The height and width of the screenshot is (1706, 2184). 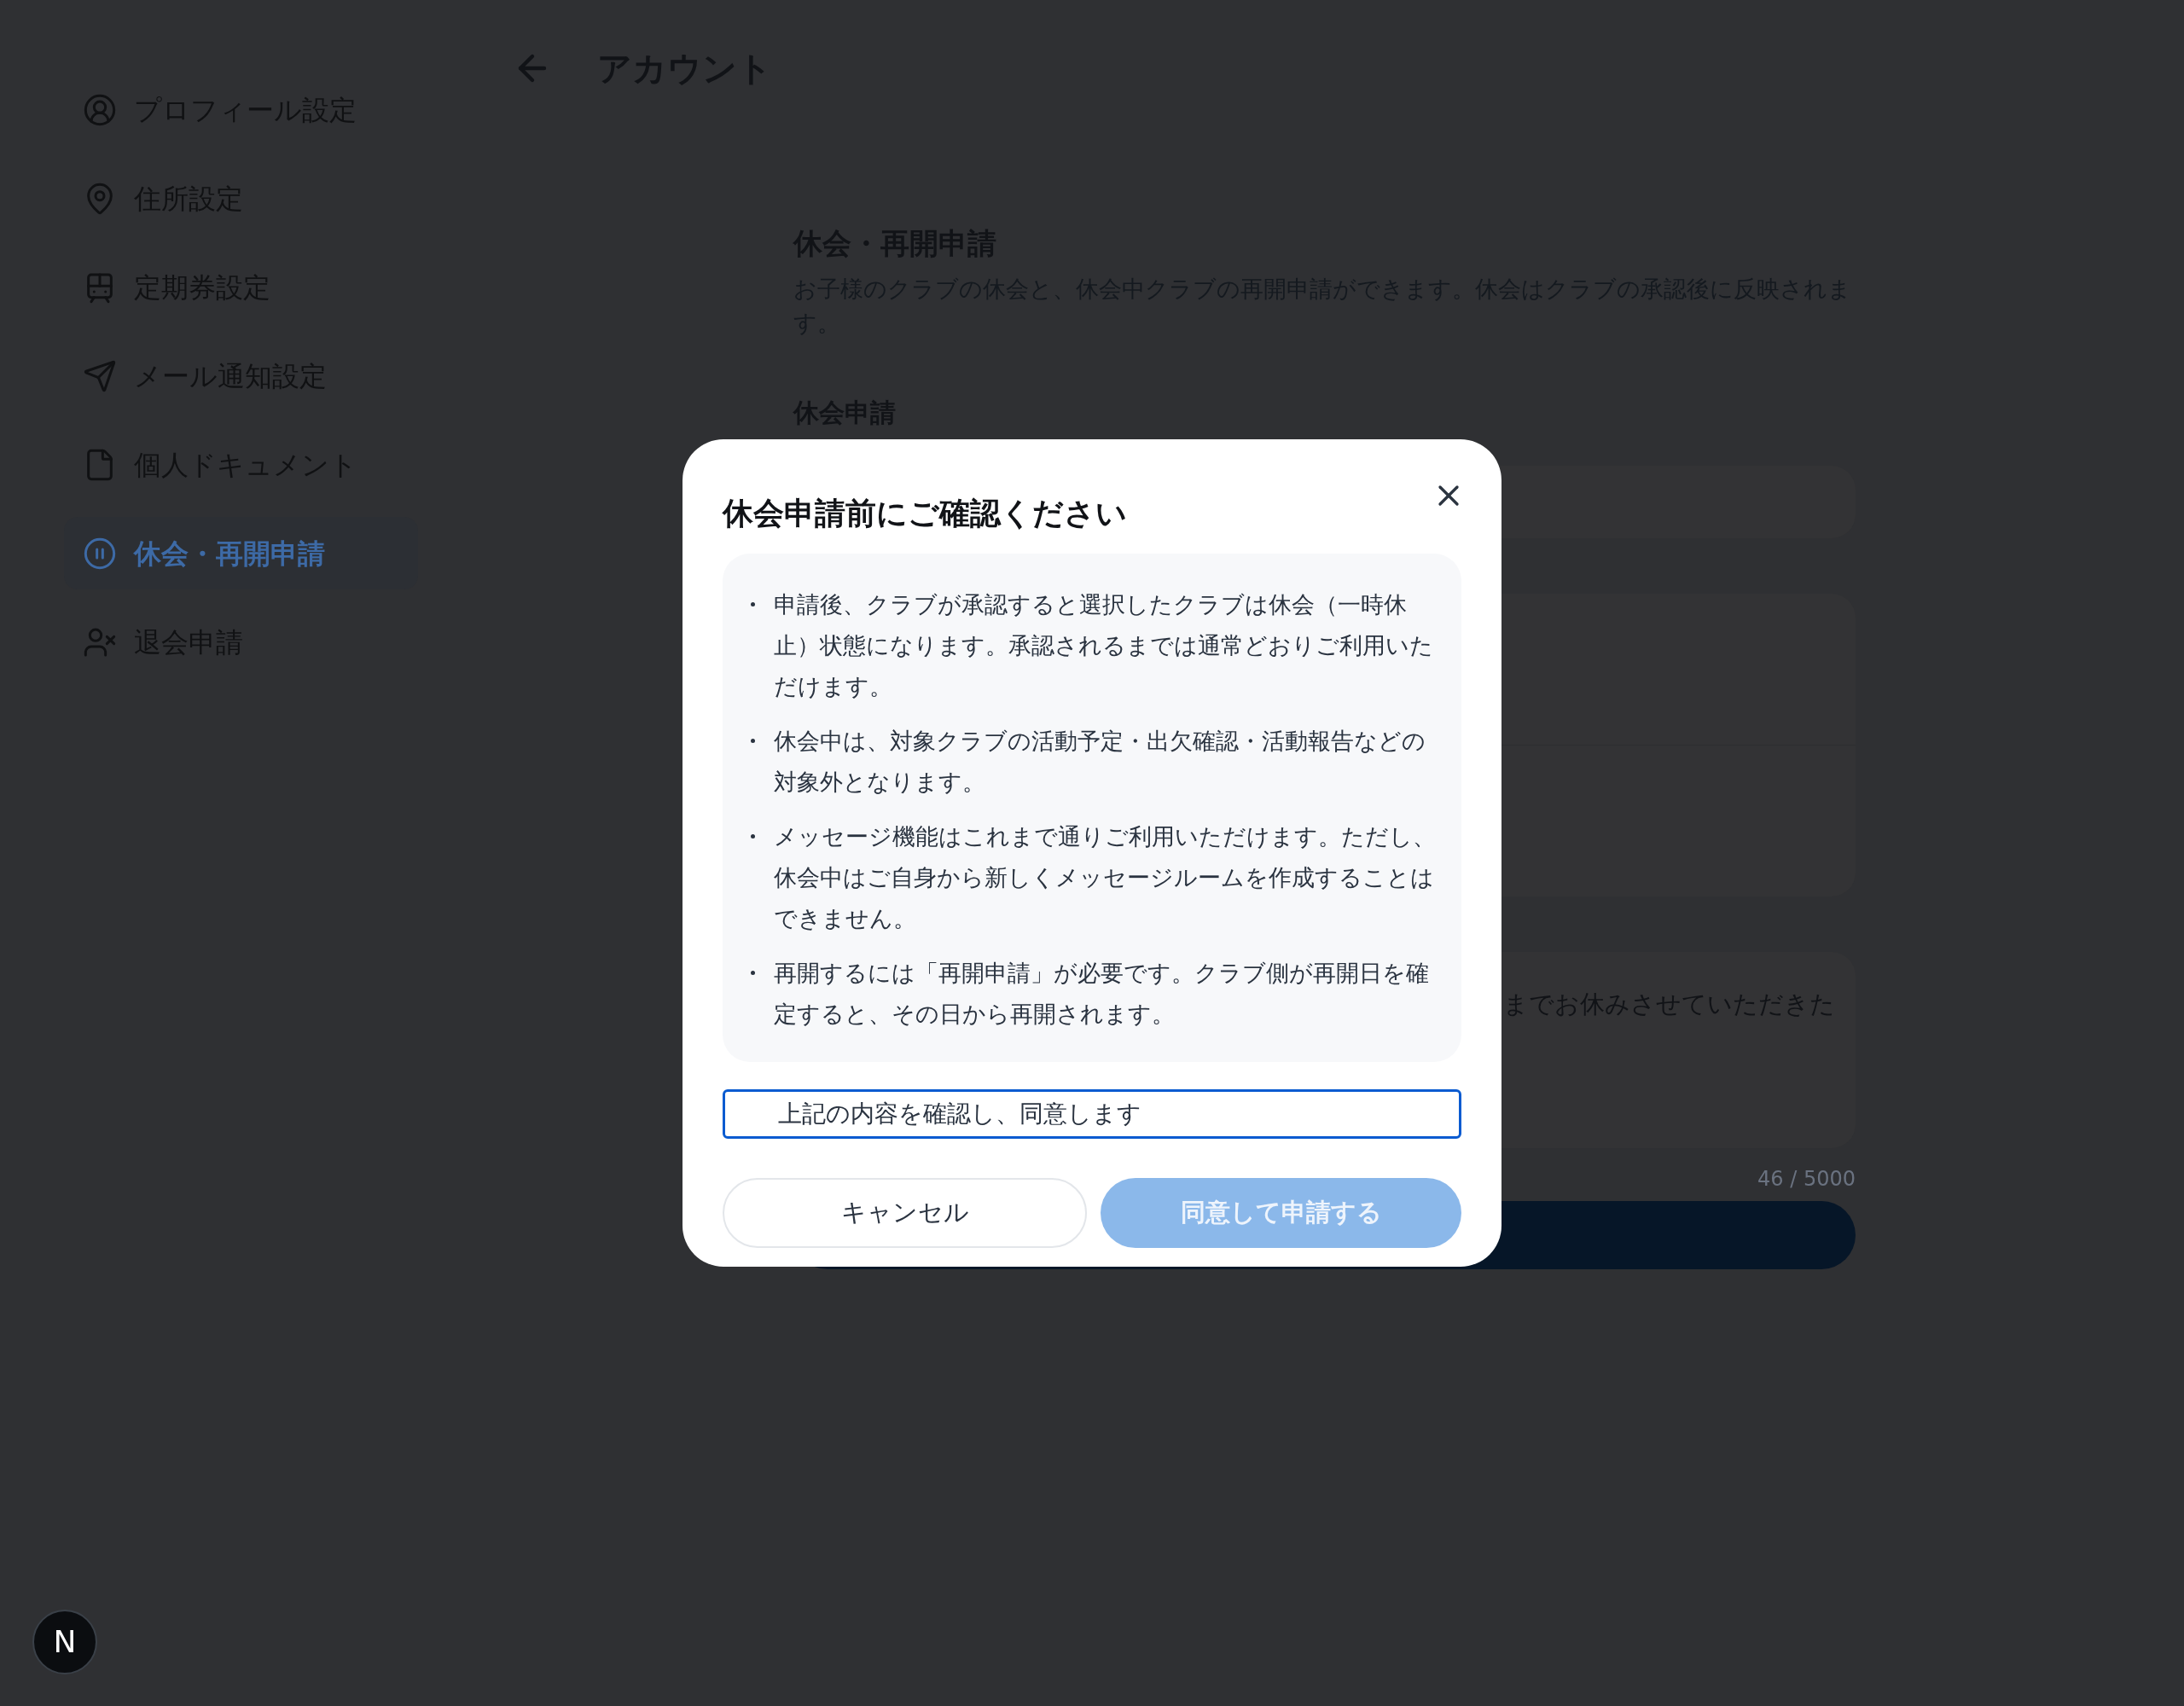 I want to click on sidebar-item: 休会・再開申請, so click(x=241, y=553).